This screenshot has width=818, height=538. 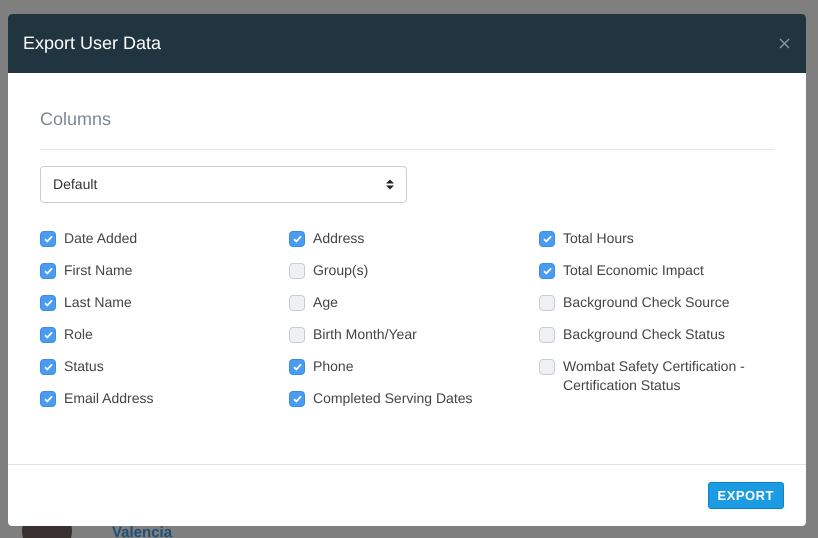 I want to click on column-label: Background Check Status, so click(x=644, y=334).